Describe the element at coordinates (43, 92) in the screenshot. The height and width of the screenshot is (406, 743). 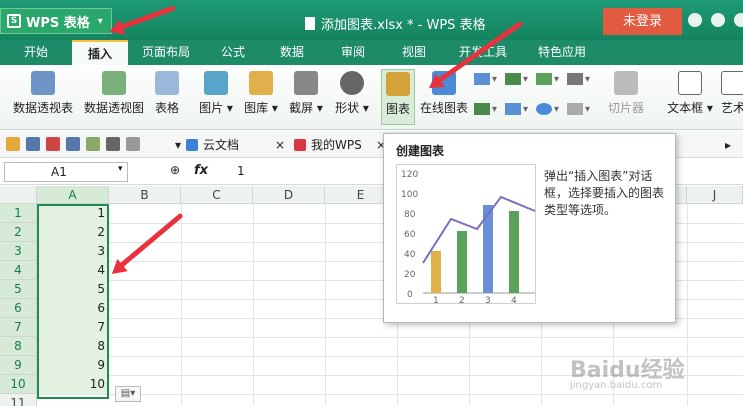
I see `pivot-table-button: 数据透视表` at that location.